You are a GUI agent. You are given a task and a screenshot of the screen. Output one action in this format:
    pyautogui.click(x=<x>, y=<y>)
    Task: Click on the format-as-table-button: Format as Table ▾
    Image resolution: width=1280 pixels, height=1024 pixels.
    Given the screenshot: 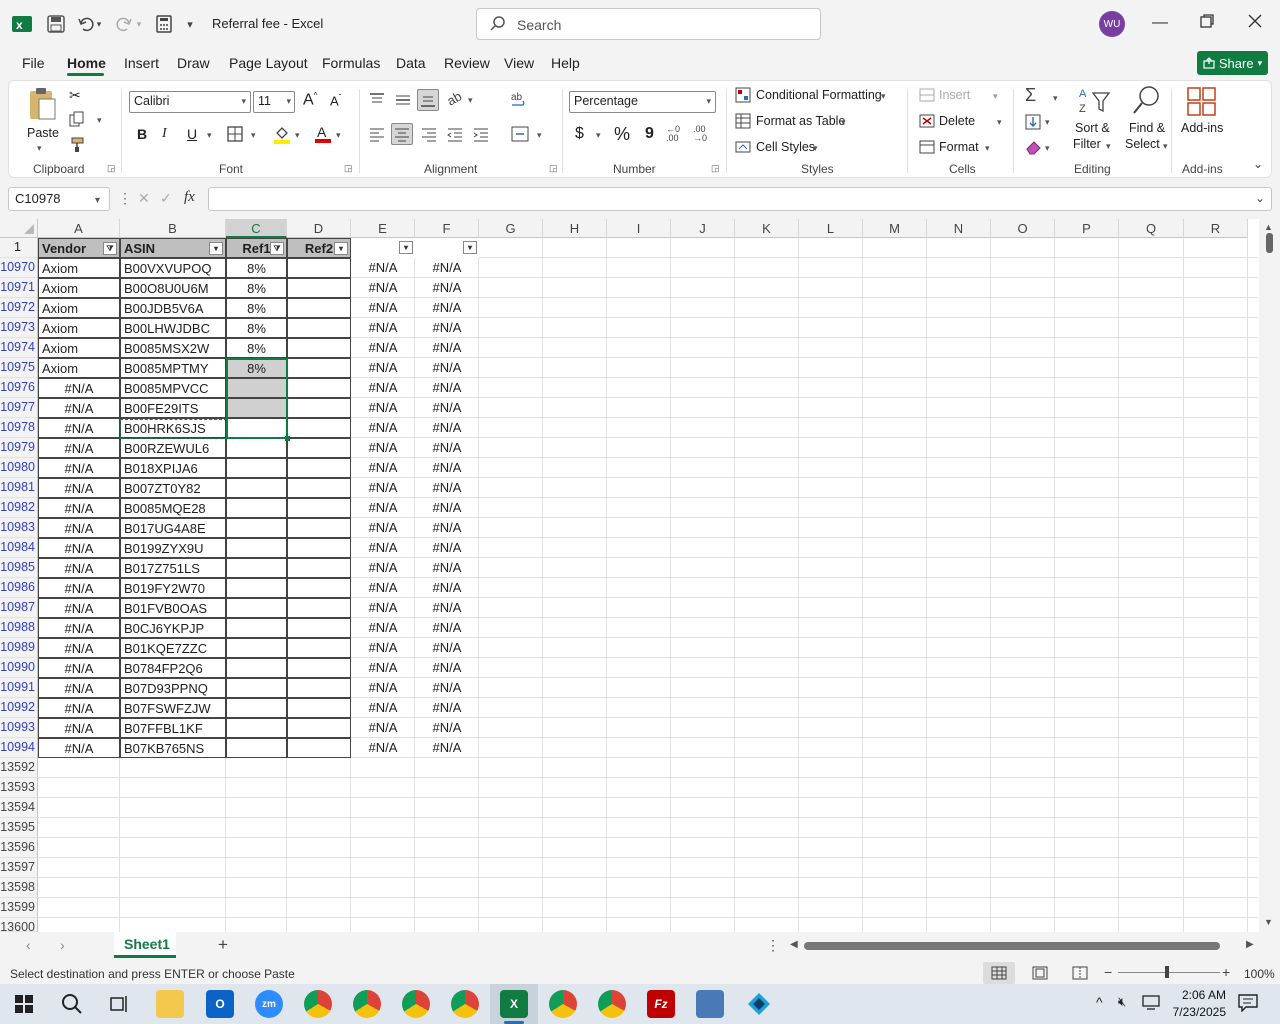 What is the action you would take?
    pyautogui.click(x=790, y=121)
    